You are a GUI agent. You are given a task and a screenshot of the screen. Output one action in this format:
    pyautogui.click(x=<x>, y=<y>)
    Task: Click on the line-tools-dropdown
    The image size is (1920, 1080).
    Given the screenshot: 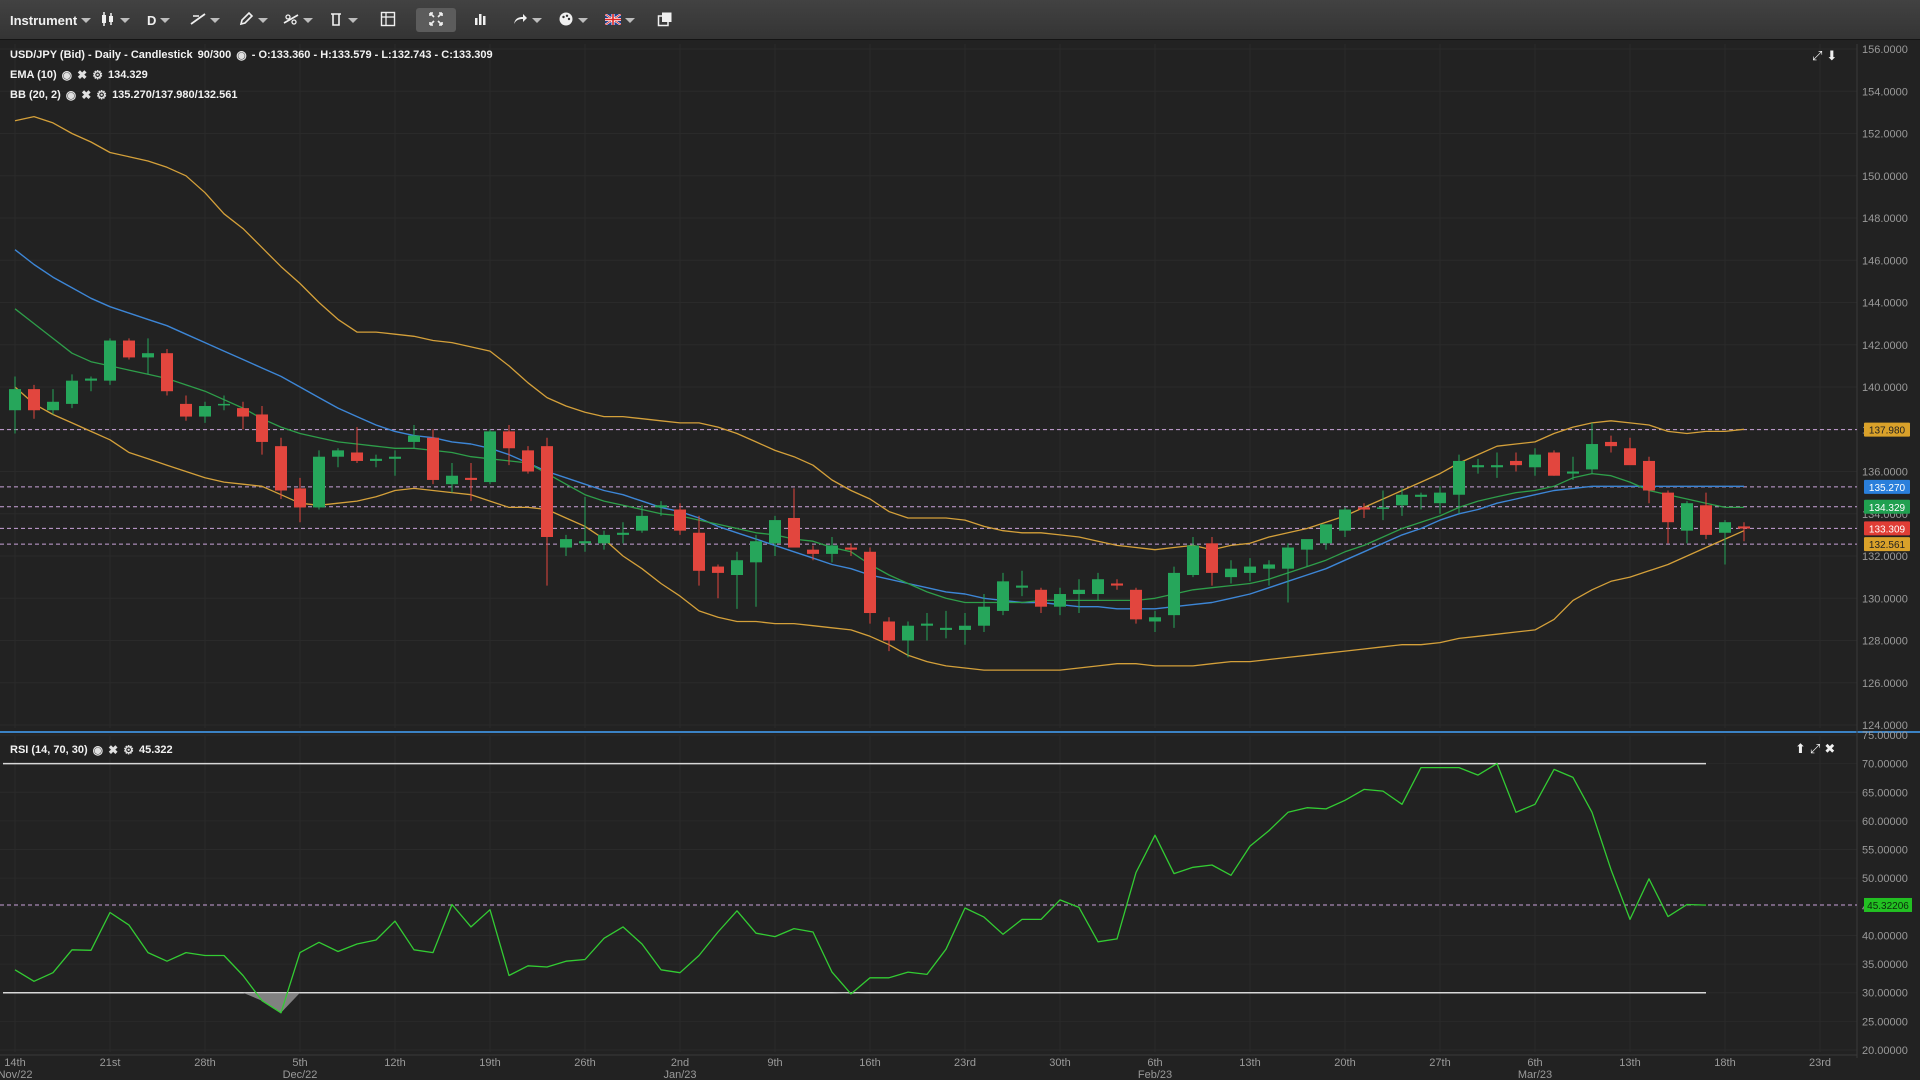 What is the action you would take?
    pyautogui.click(x=205, y=20)
    